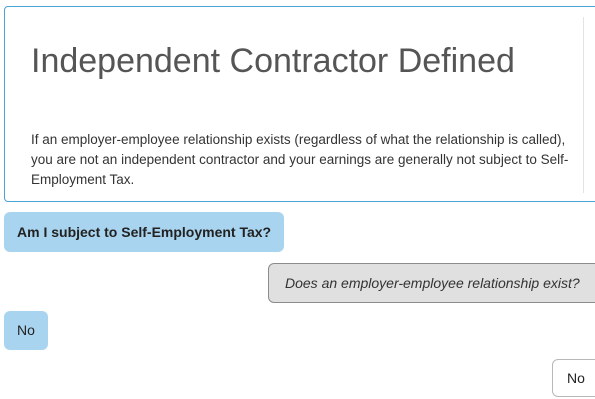  What do you see at coordinates (144, 232) in the screenshot?
I see `question-bubble: Am I subject to Self-Employment Tax?` at bounding box center [144, 232].